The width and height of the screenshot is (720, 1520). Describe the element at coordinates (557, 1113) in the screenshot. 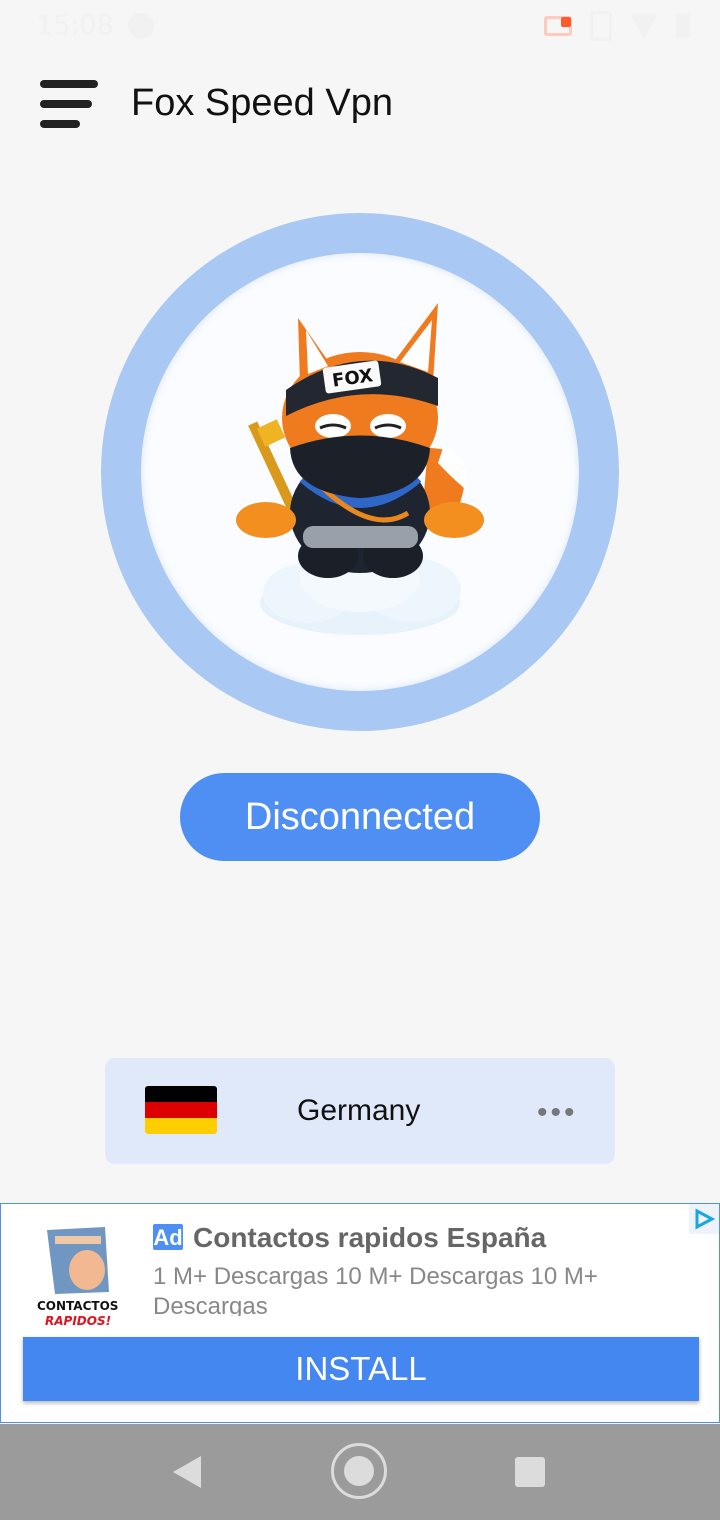

I see `more-icon: •••` at that location.